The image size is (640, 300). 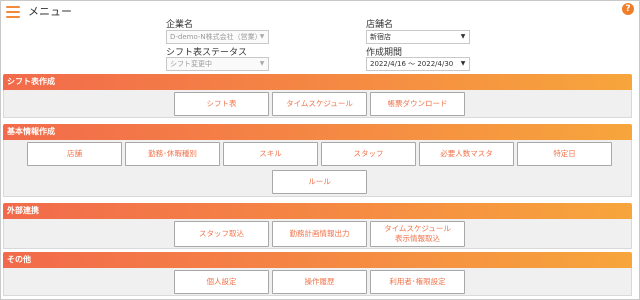 I want to click on section-other-body: 個人設定 操作履歴 利用者･権限設定, so click(x=317, y=282).